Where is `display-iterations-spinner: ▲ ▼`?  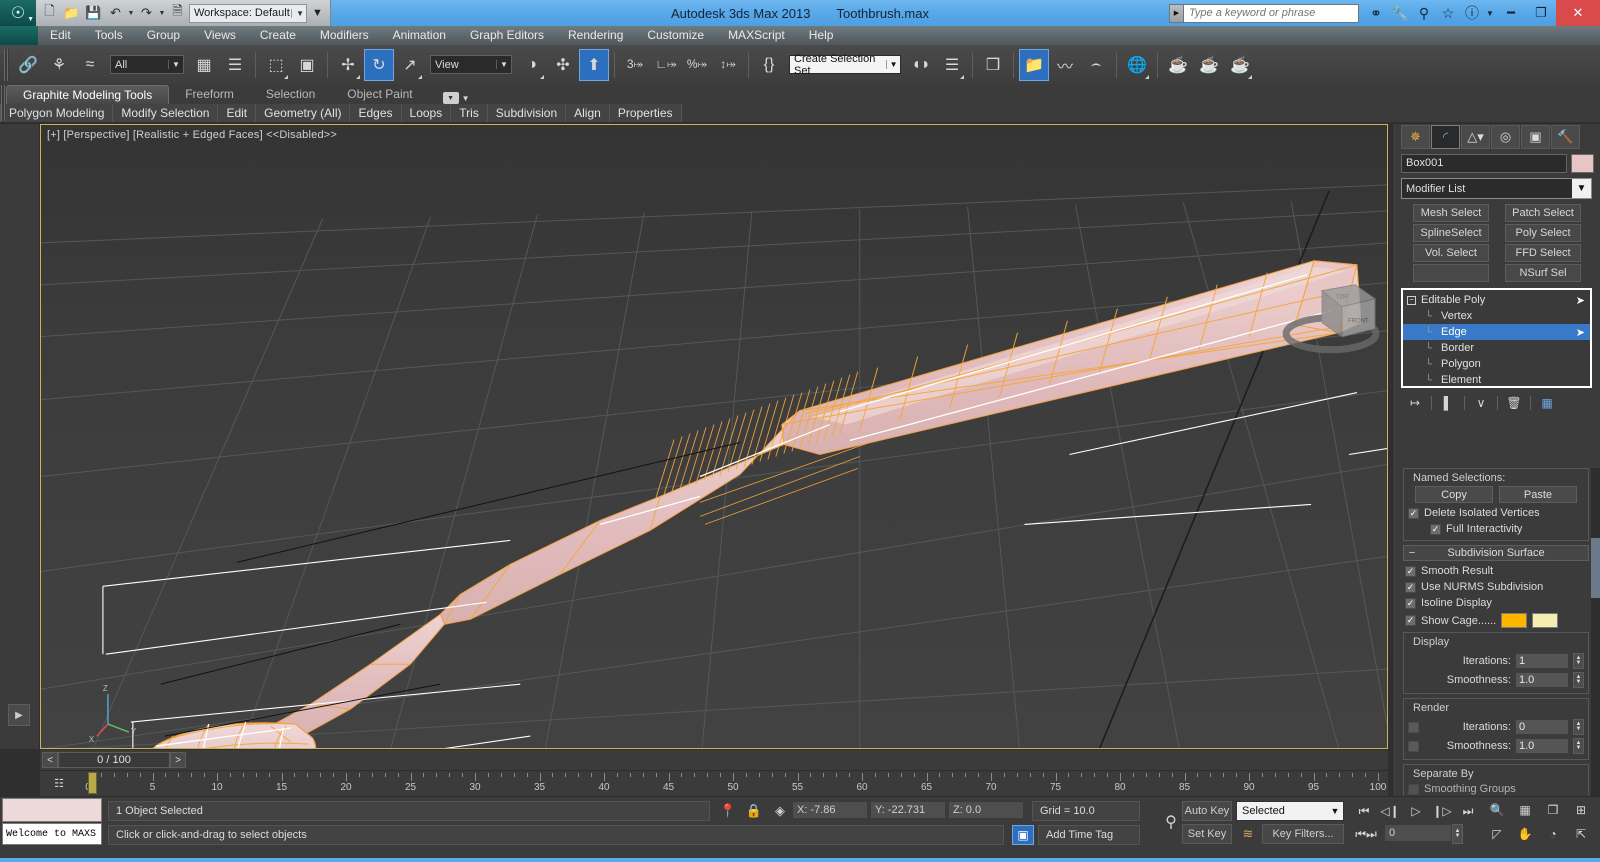 display-iterations-spinner: ▲ ▼ is located at coordinates (1578, 661).